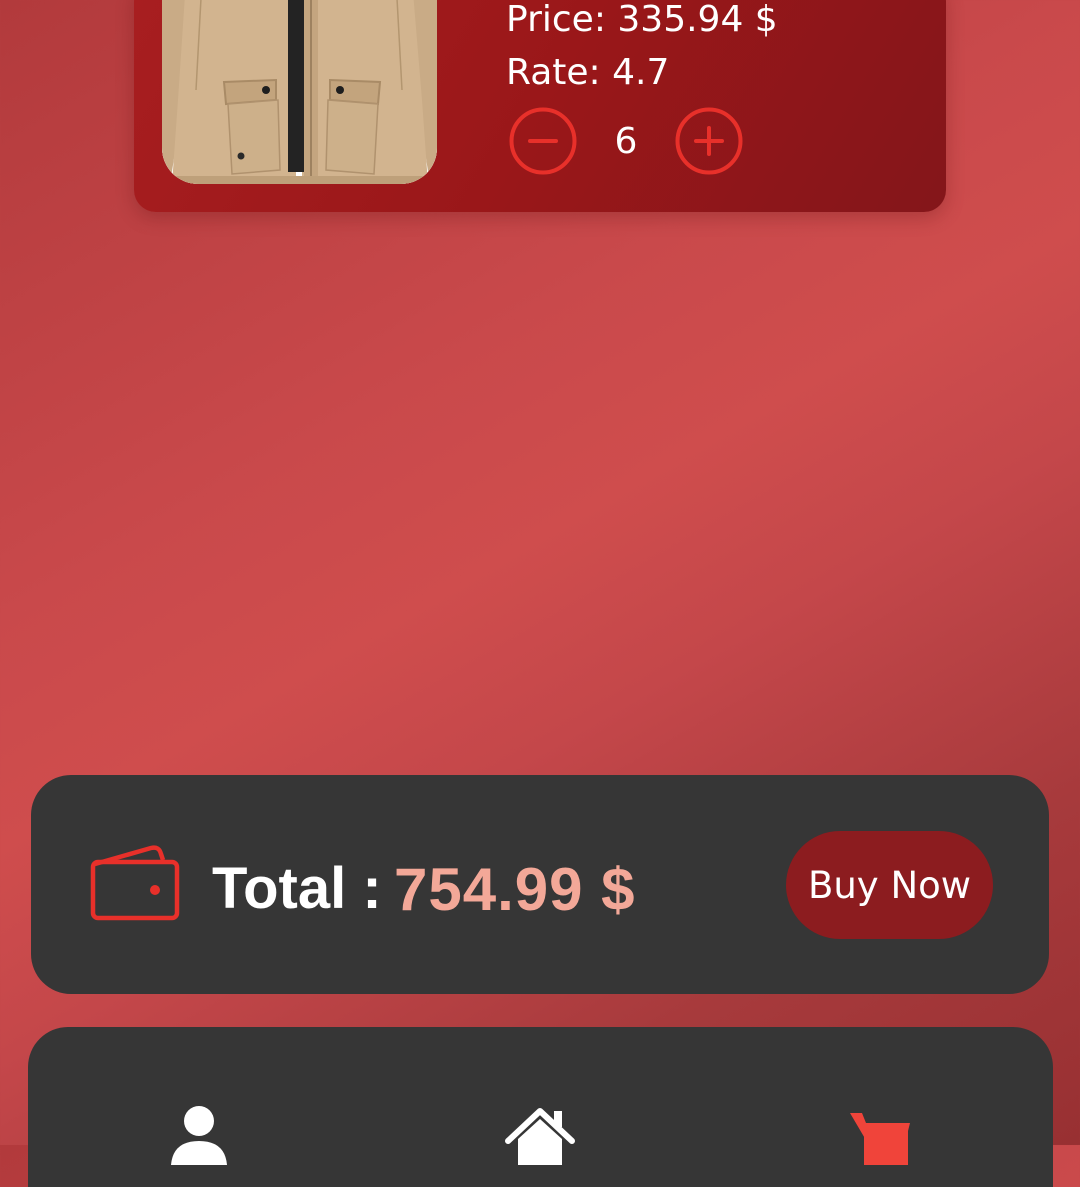 This screenshot has height=1187, width=1080. I want to click on bottom-nav, so click(540, 1107).